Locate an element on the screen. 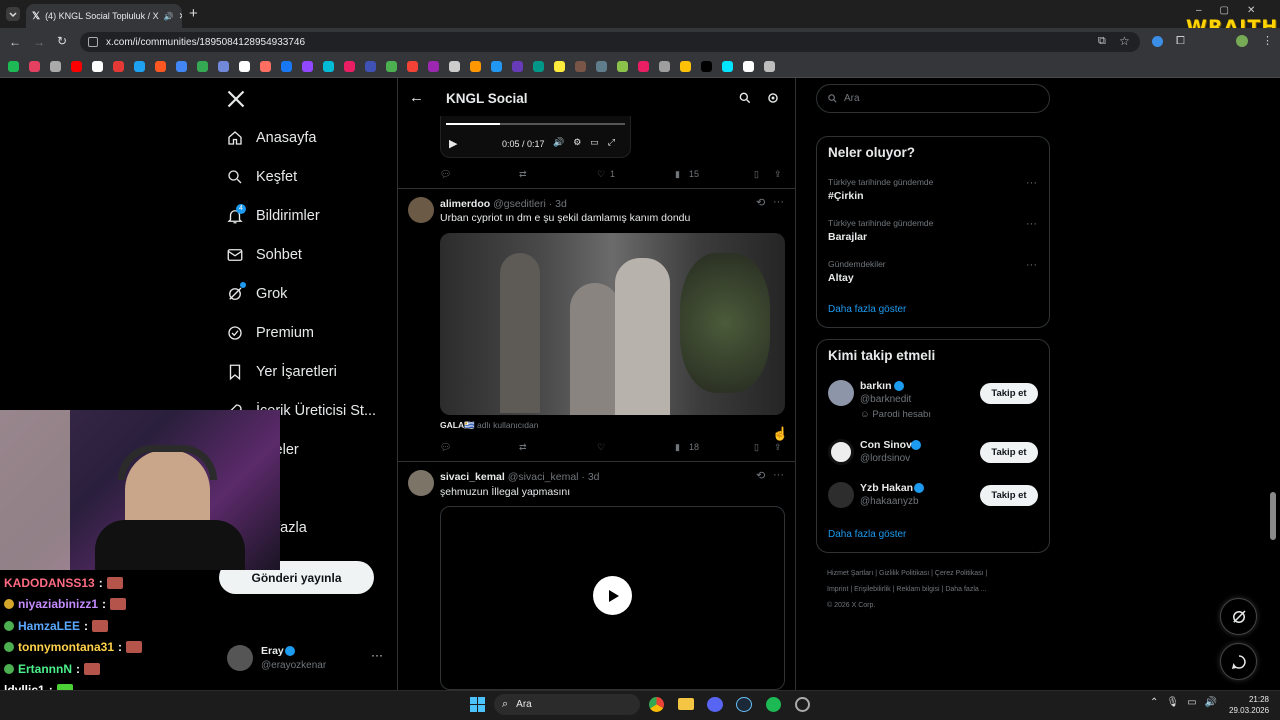 Image resolution: width=1280 pixels, height=720 pixels. footer-link: Erişilebilirlik is located at coordinates (872, 589).